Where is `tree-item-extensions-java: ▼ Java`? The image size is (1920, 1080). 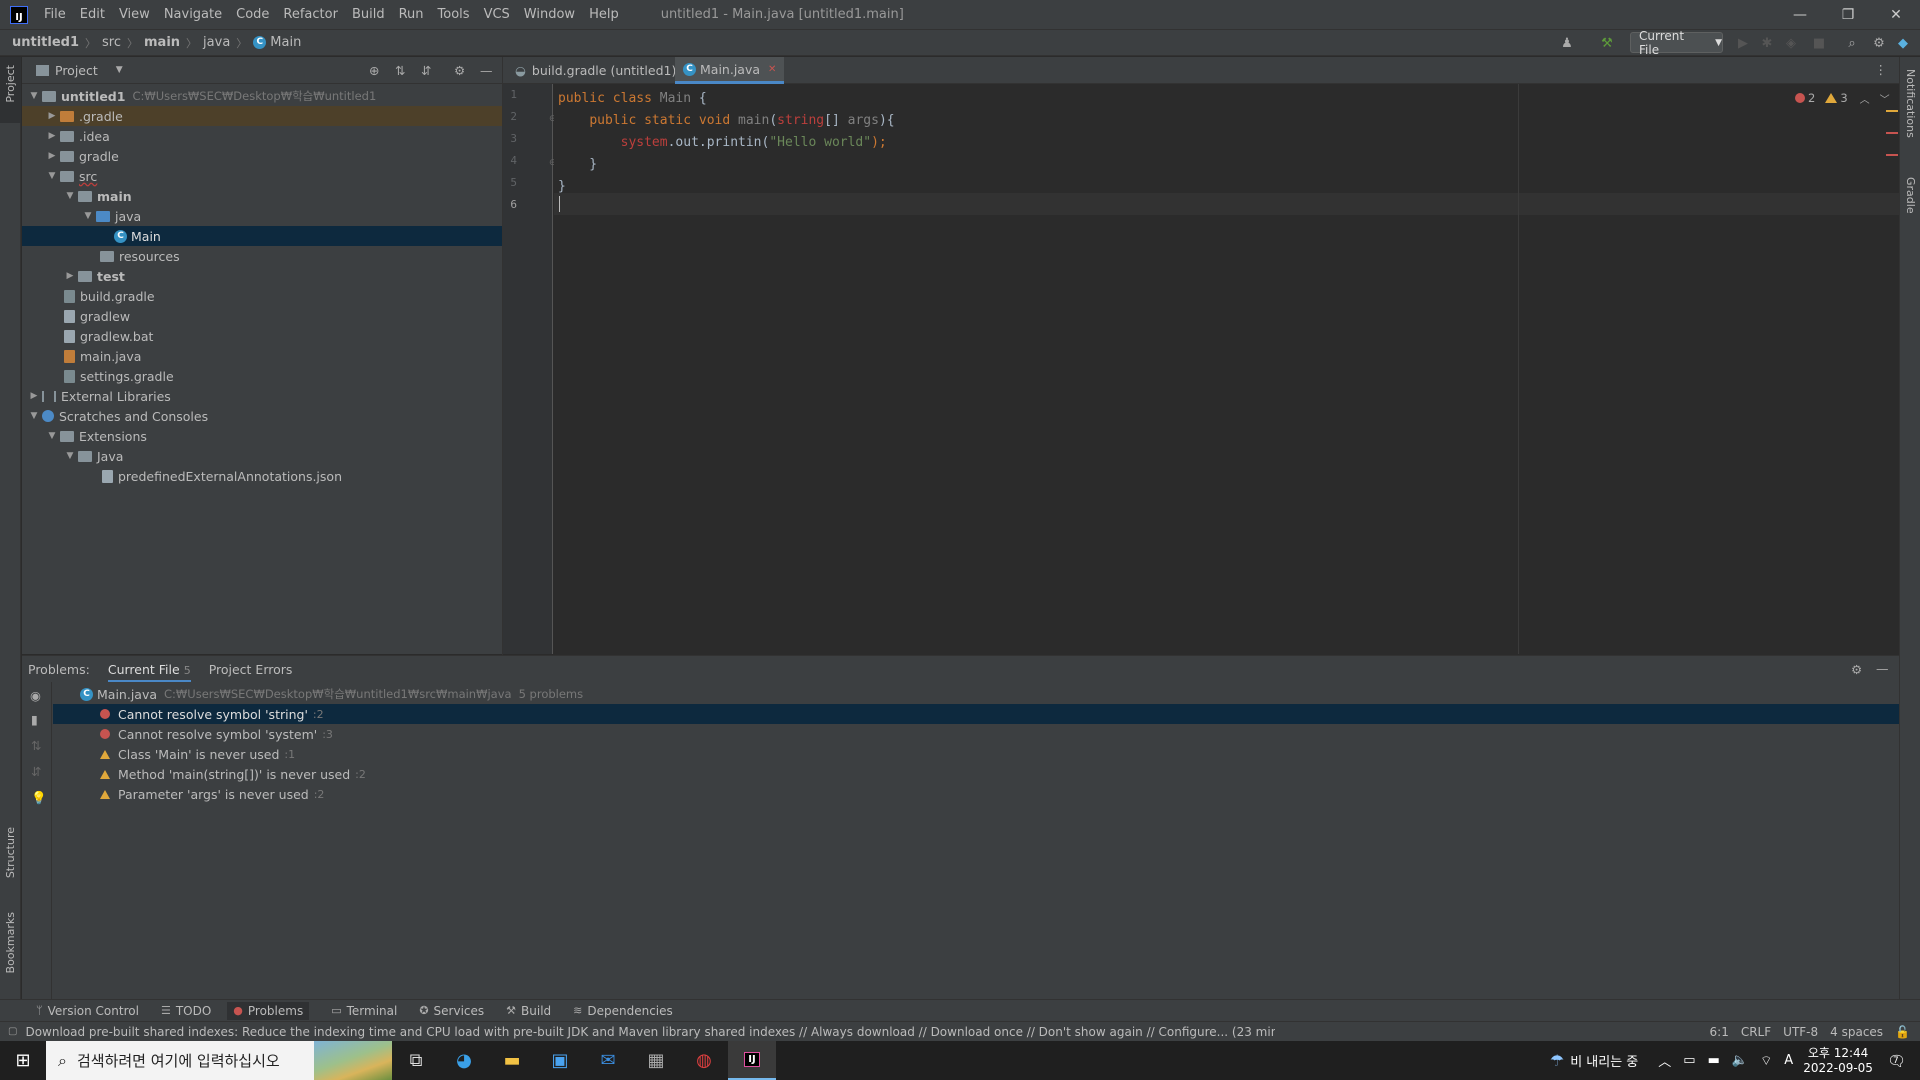
tree-item-extensions-java: ▼ Java is located at coordinates (262, 456).